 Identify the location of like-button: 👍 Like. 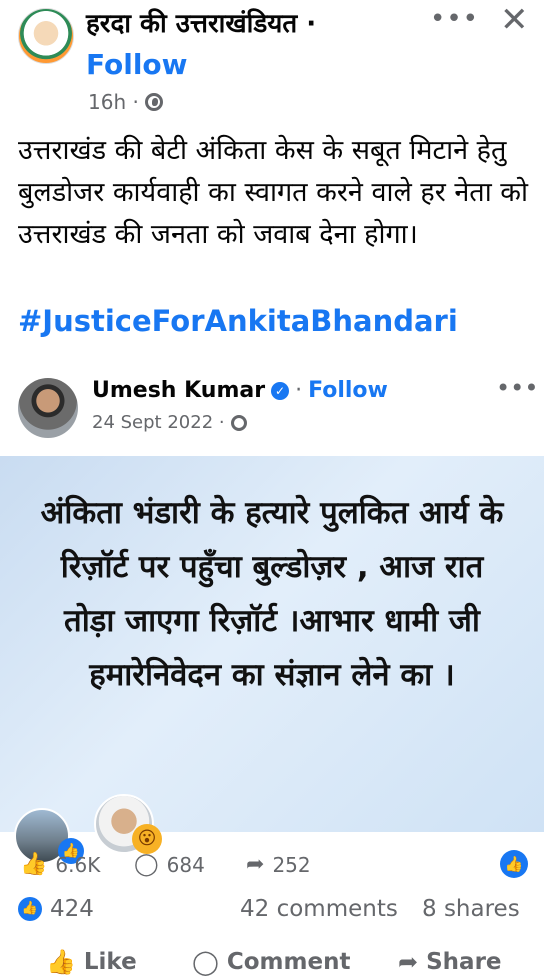
(91, 962).